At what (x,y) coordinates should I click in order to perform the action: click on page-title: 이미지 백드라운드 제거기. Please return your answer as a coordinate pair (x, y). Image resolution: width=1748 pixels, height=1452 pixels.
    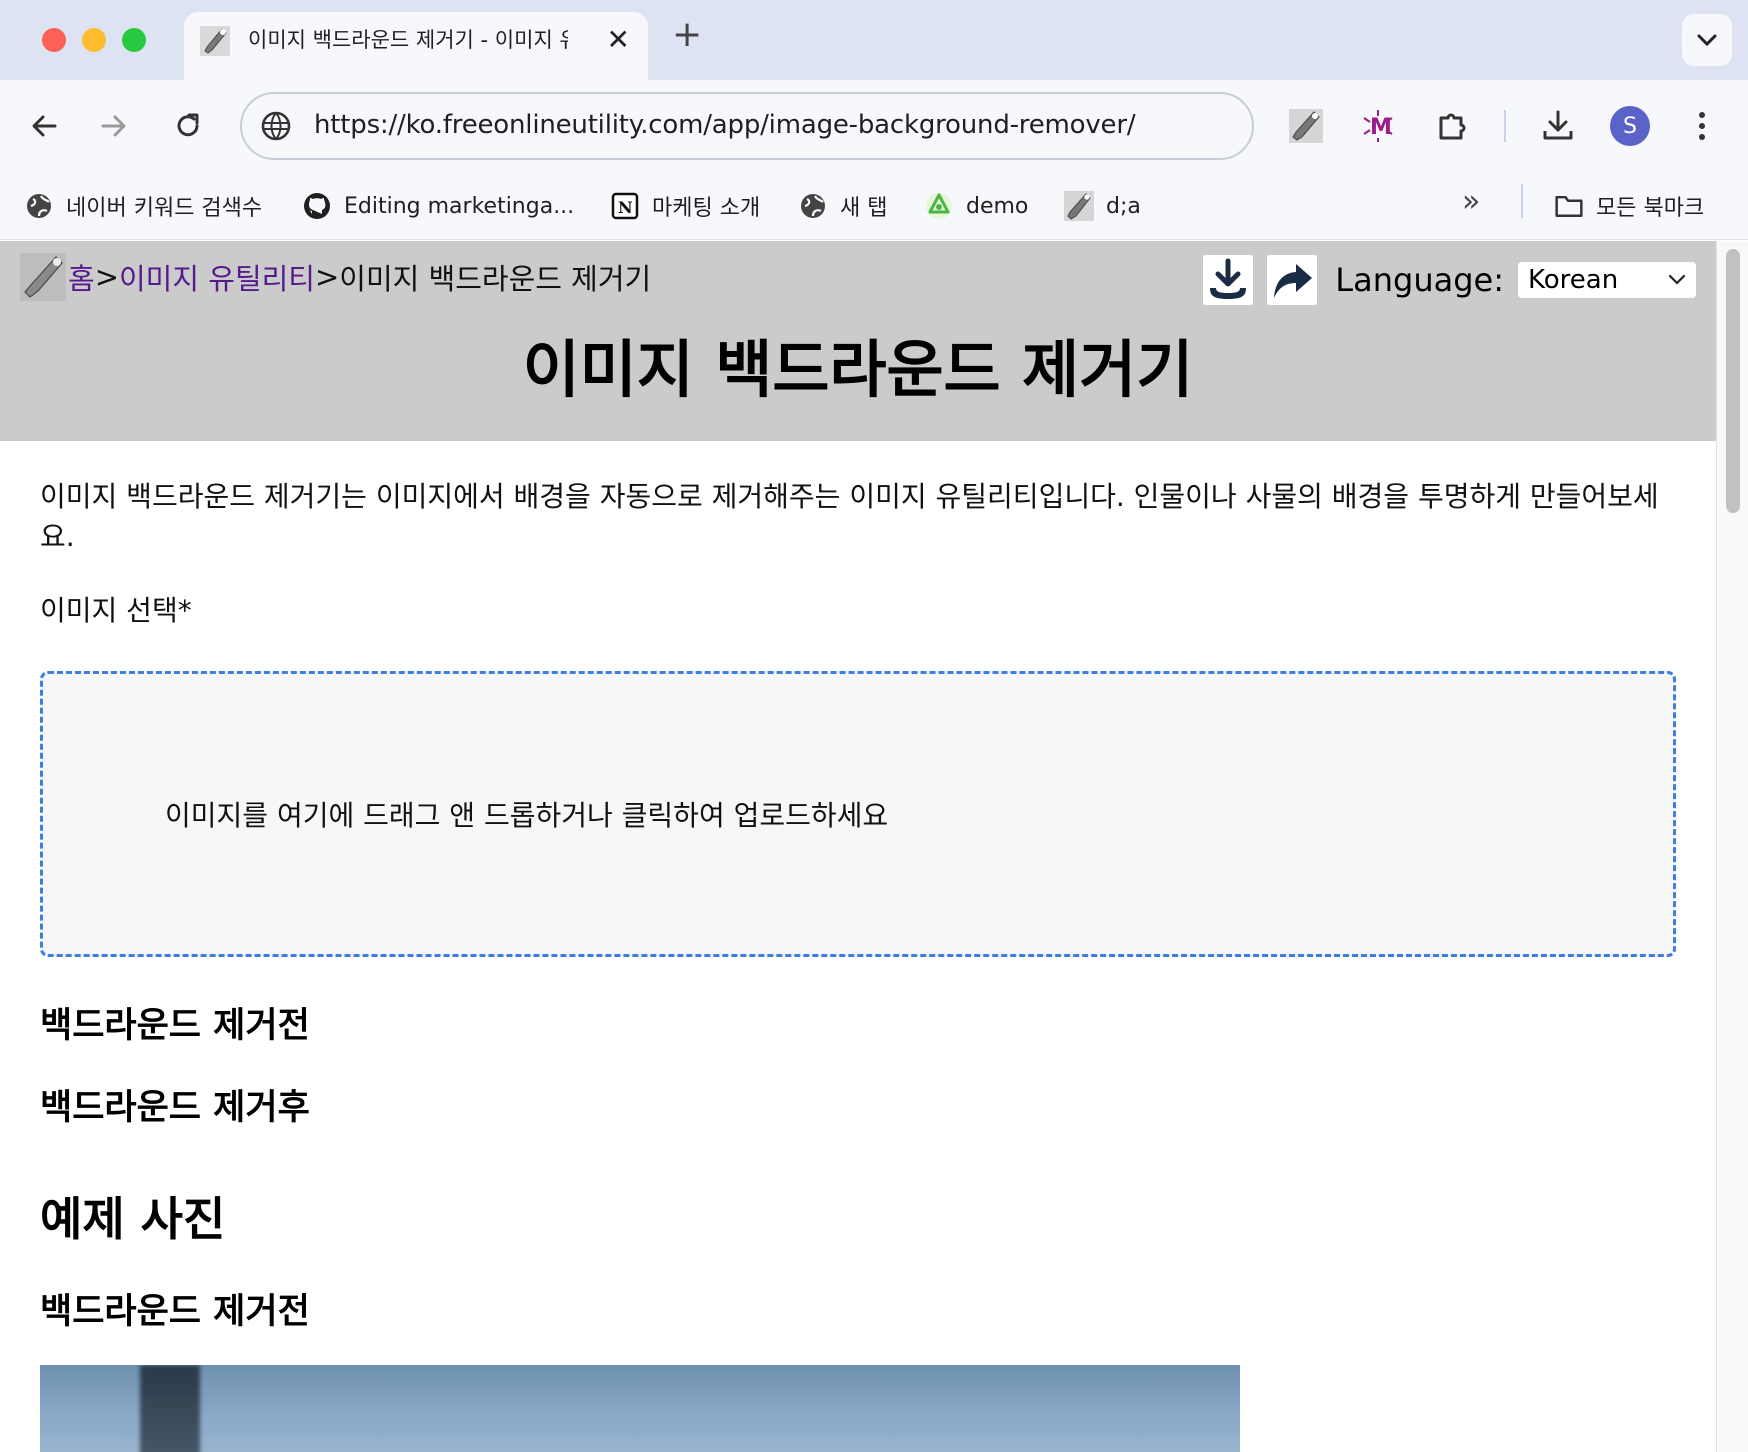
    Looking at the image, I should click on (858, 369).